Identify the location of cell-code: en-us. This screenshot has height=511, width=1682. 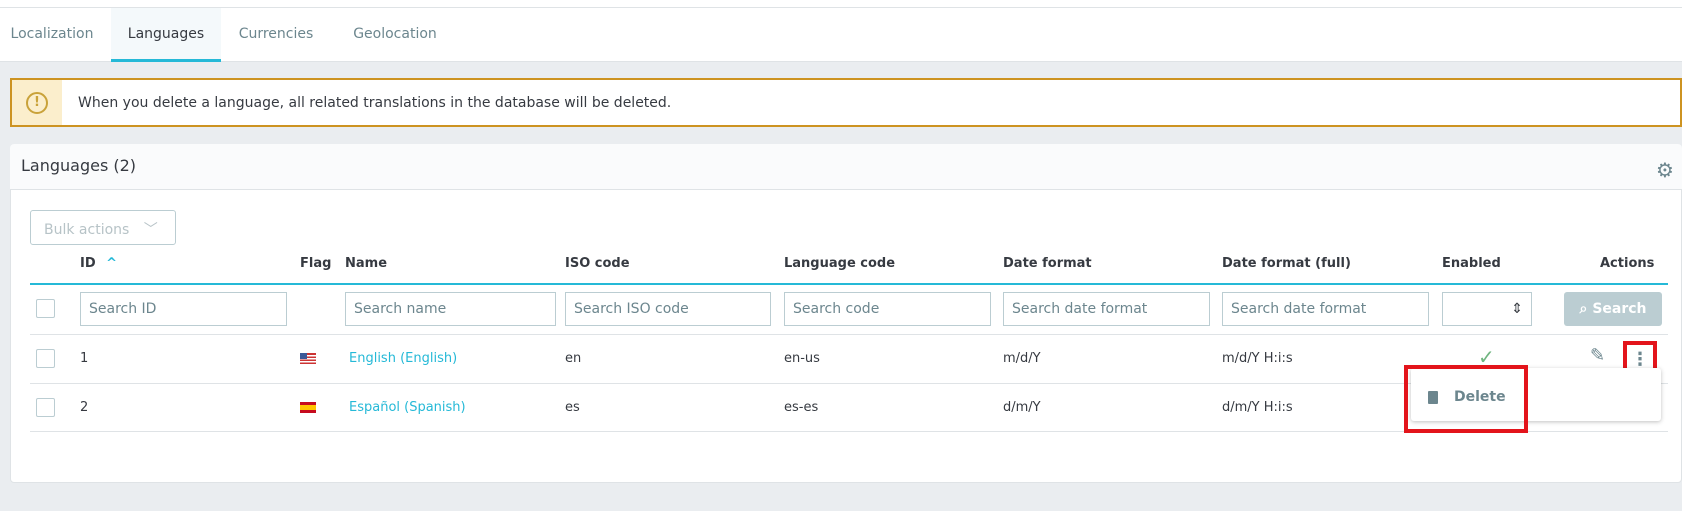
(802, 358).